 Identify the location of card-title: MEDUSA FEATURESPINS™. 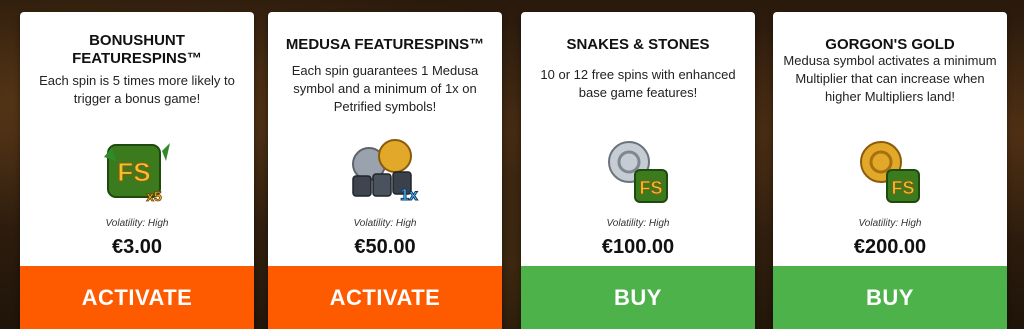
(385, 44).